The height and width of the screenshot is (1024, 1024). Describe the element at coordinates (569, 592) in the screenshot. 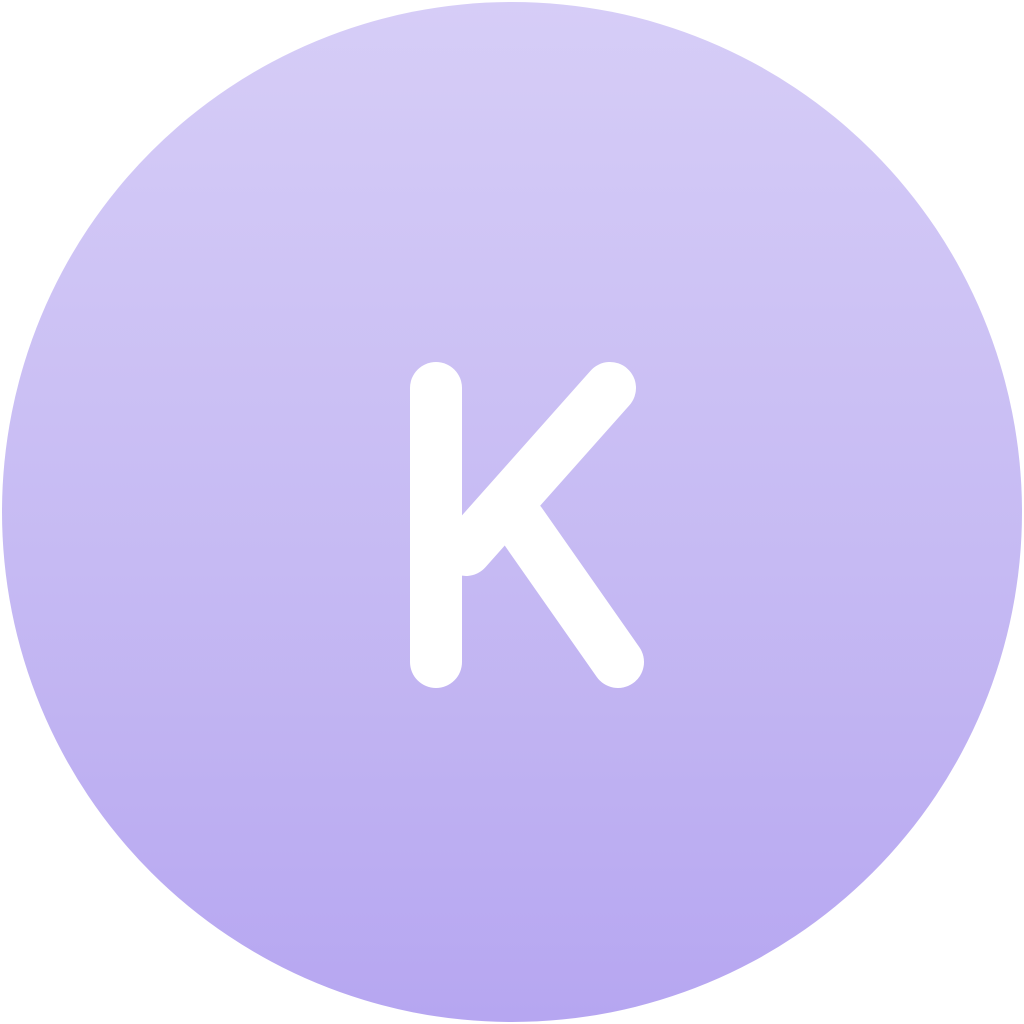

I see `k-lower-leg` at that location.